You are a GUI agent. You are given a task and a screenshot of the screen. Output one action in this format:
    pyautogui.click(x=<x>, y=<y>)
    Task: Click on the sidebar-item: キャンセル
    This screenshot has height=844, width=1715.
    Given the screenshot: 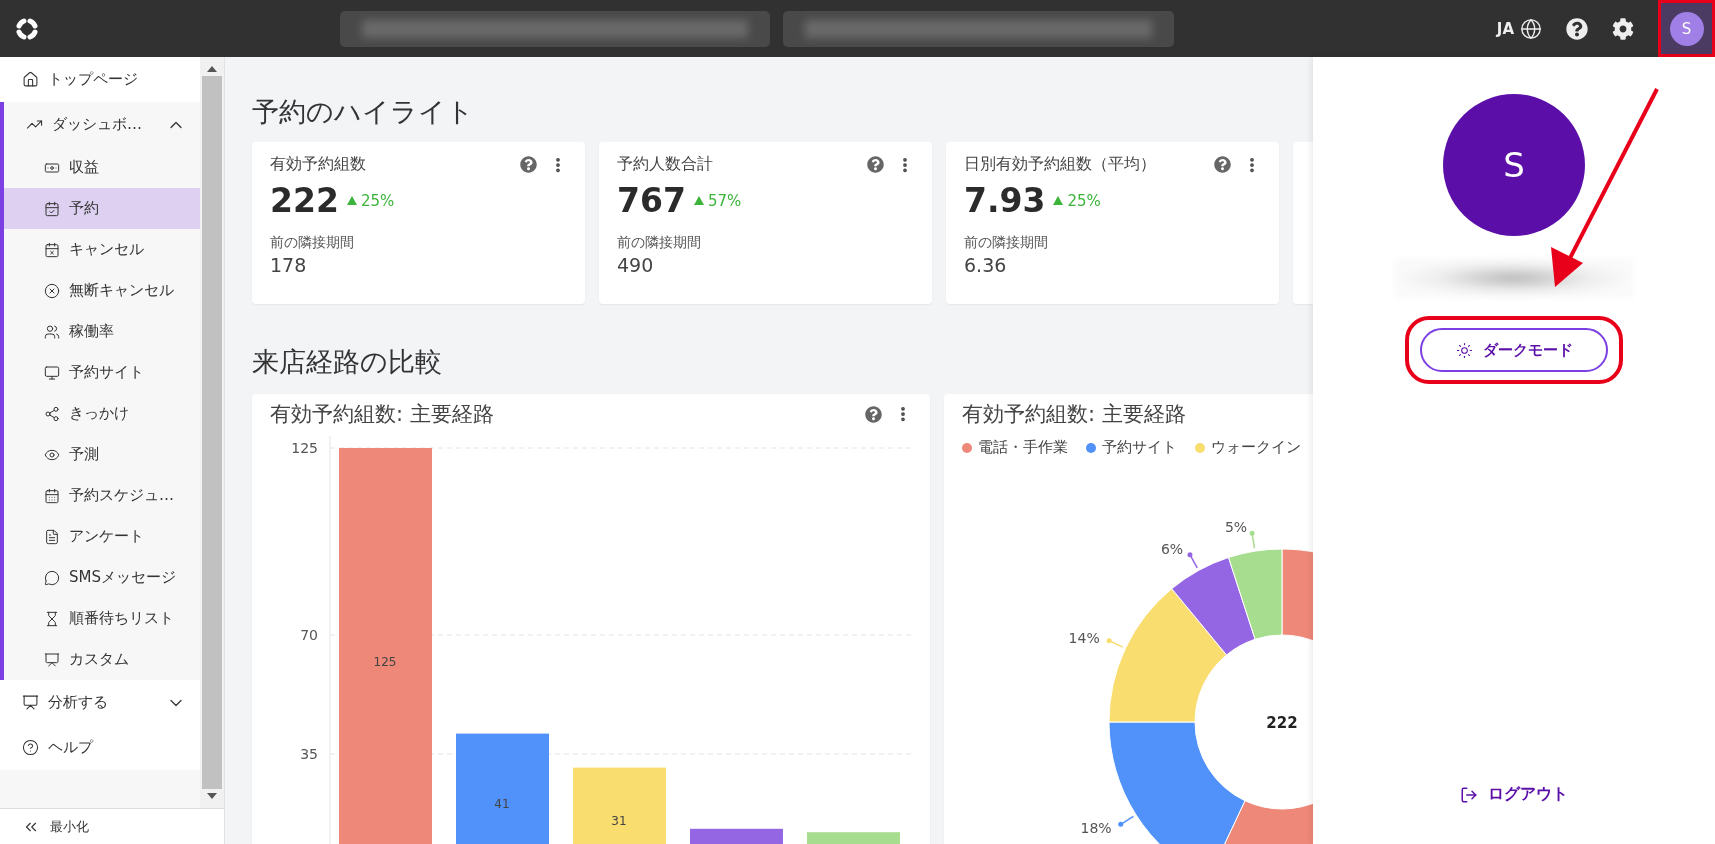 What is the action you would take?
    pyautogui.click(x=102, y=249)
    